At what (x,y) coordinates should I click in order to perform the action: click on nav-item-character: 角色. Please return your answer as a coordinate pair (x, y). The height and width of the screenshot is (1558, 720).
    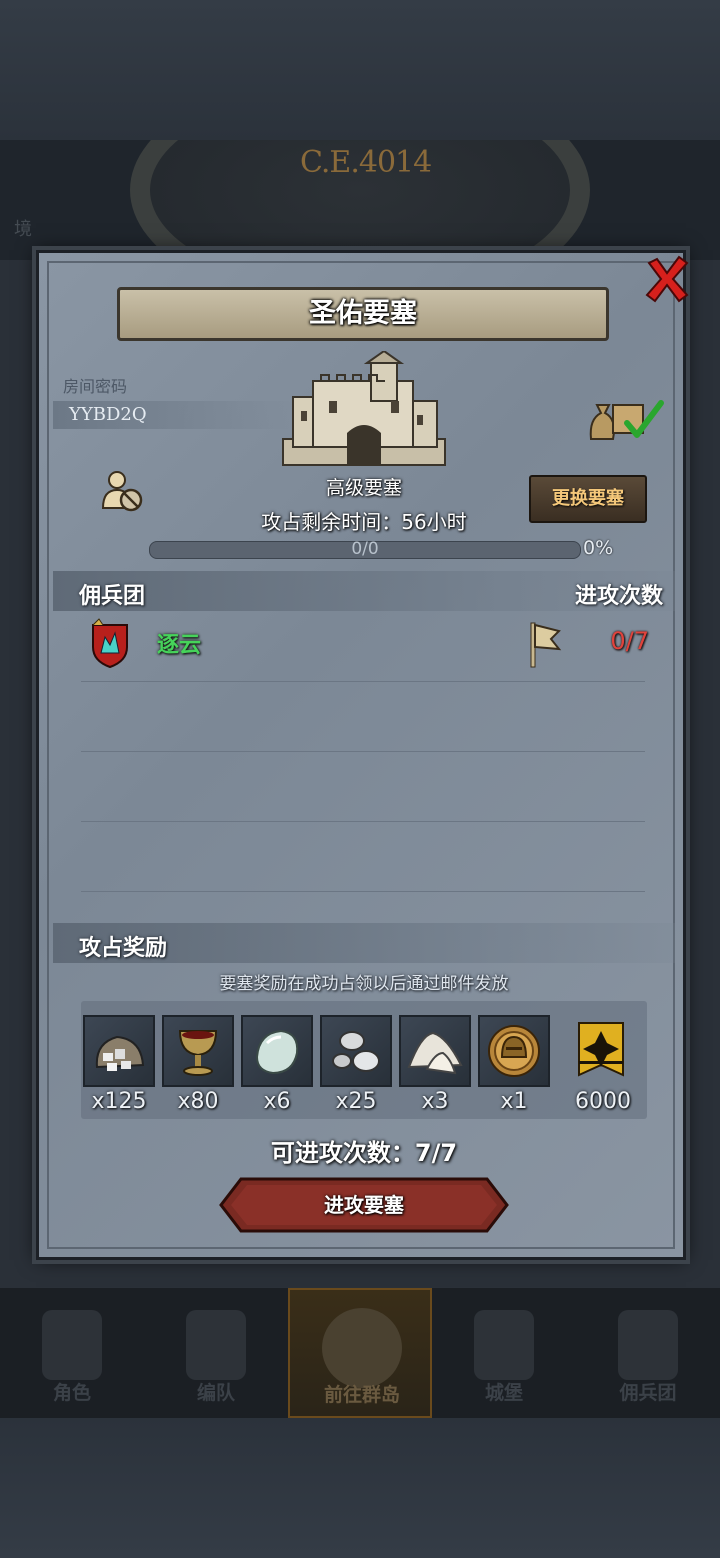
    Looking at the image, I should click on (72, 1353).